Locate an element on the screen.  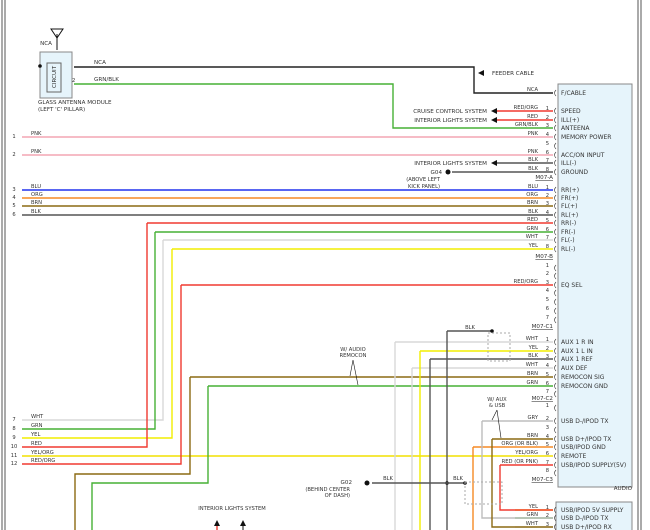
left-wire-label: BLK is located at coordinates (36, 212).